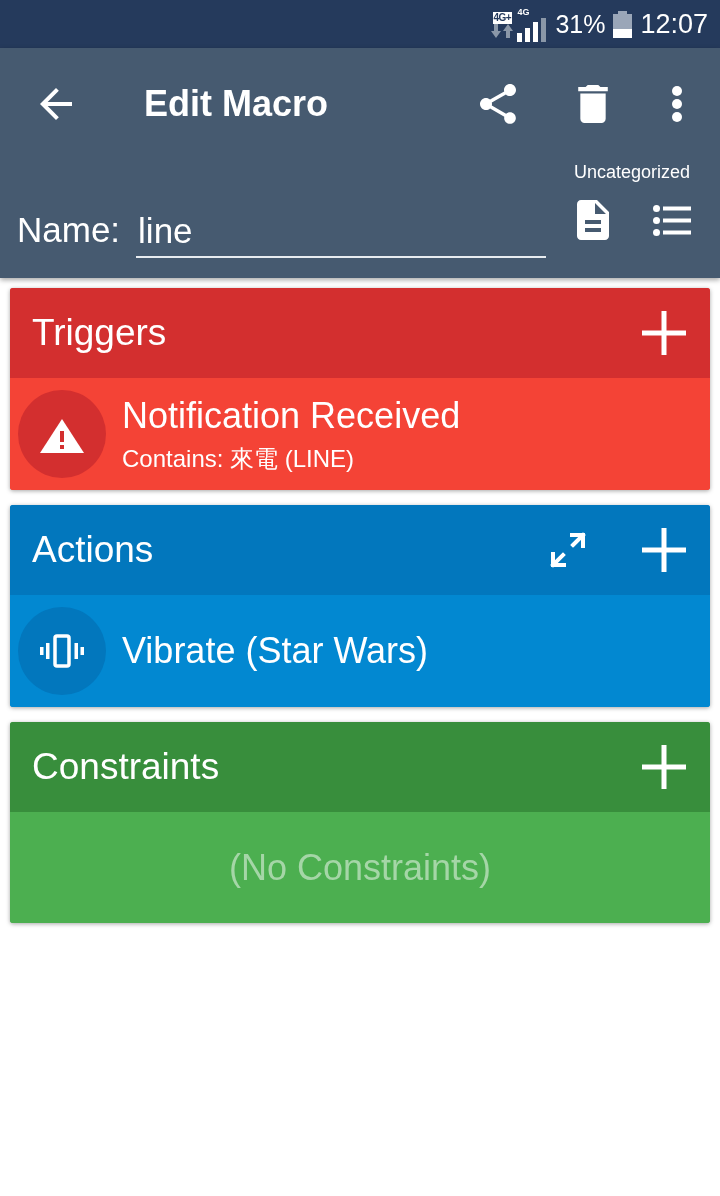 This screenshot has width=720, height=1196. Describe the element at coordinates (236, 104) in the screenshot. I see `screen-title: Edit Macro` at that location.